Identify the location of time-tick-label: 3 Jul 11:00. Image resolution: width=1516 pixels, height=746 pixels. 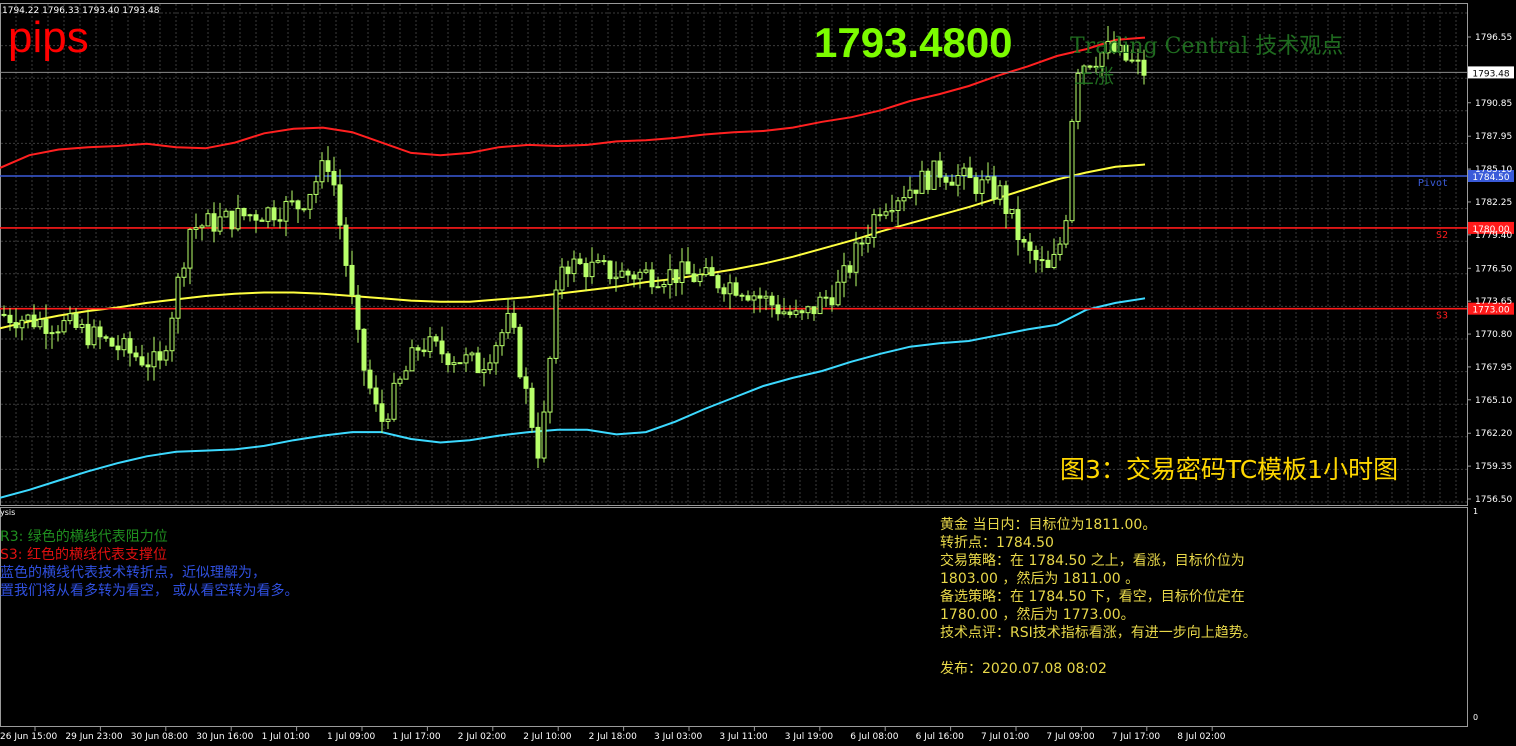
(743, 737).